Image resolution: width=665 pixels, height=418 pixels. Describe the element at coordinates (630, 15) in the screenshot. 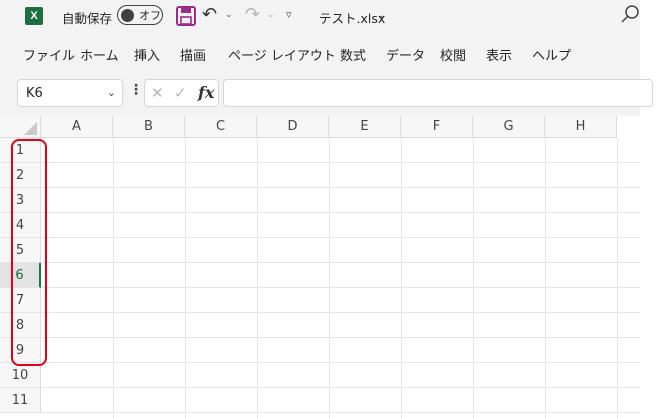

I see `search-icon` at that location.